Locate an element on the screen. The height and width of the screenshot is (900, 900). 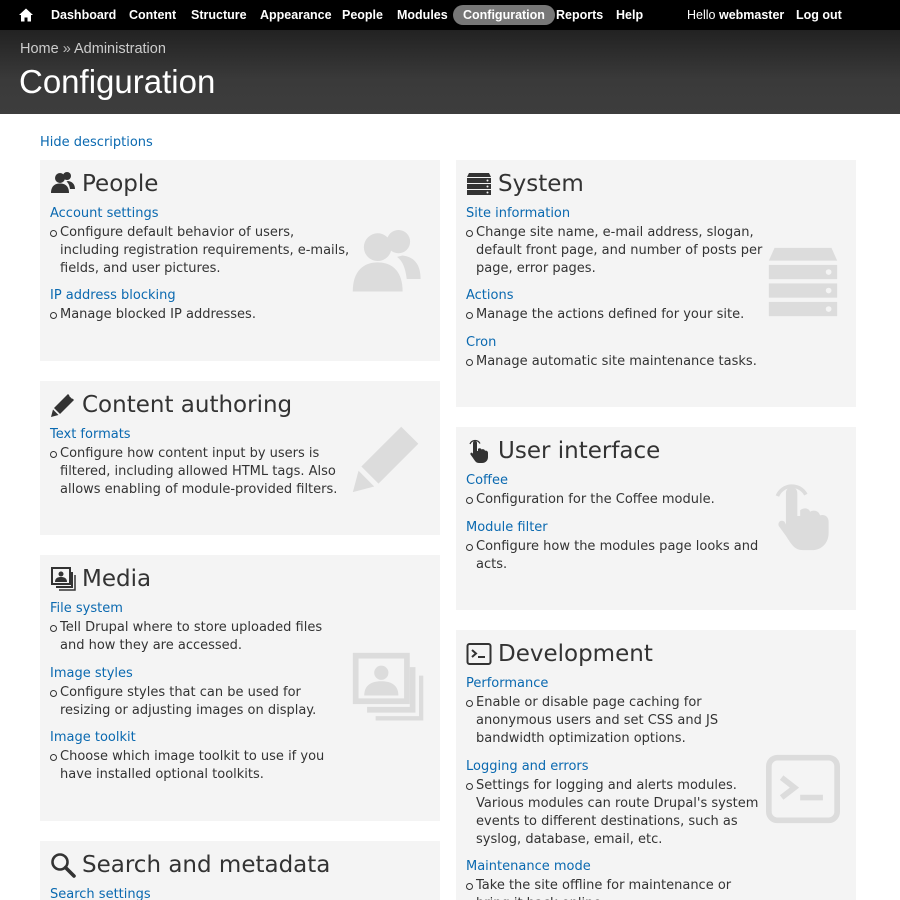
breadcrumb-home: Home is located at coordinates (39, 49).